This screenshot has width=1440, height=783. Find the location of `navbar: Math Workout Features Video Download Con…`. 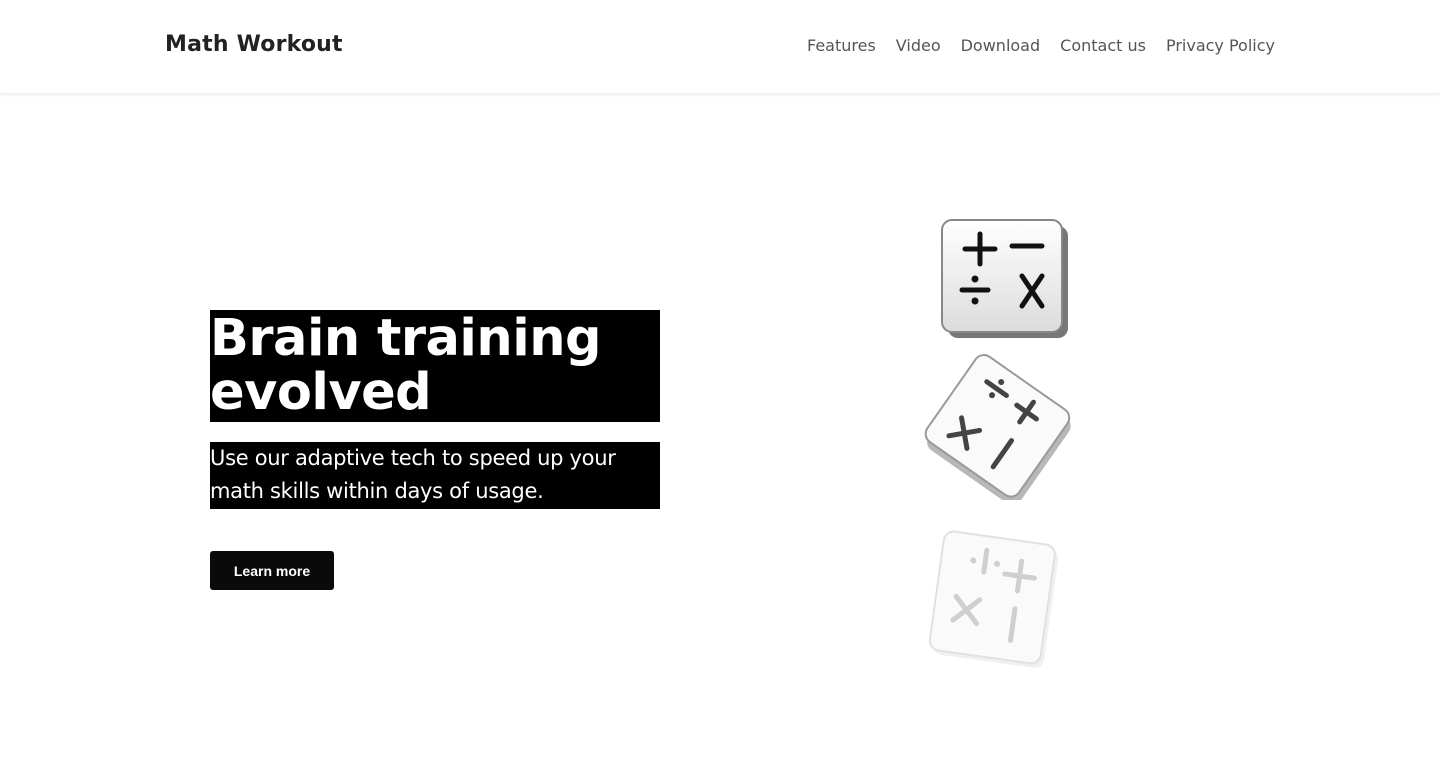

navbar: Math Workout Features Video Download Con… is located at coordinates (720, 47).